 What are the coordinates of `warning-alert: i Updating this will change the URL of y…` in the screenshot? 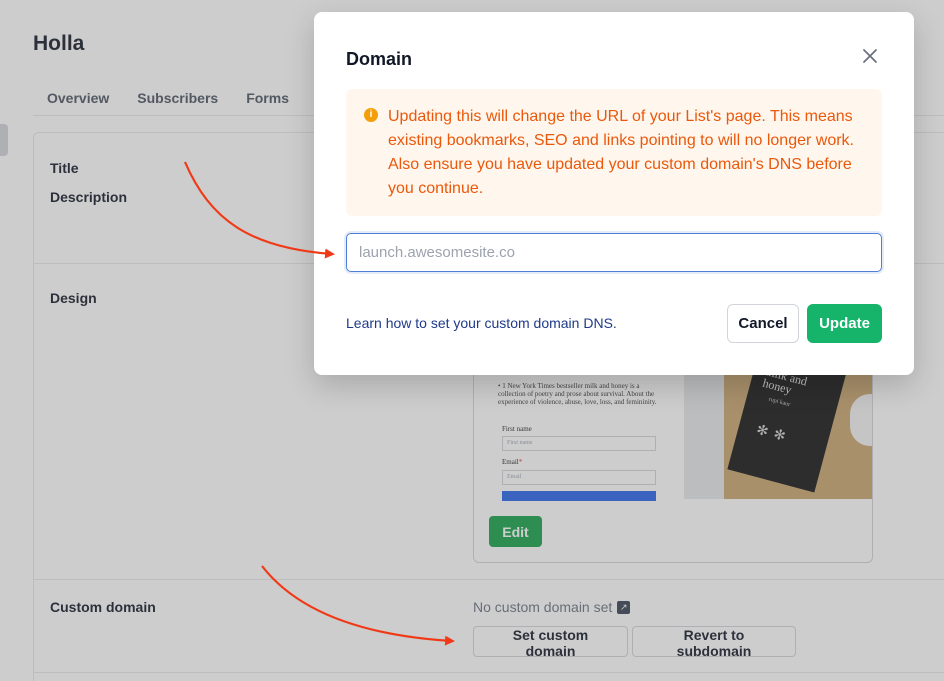 It's located at (614, 152).